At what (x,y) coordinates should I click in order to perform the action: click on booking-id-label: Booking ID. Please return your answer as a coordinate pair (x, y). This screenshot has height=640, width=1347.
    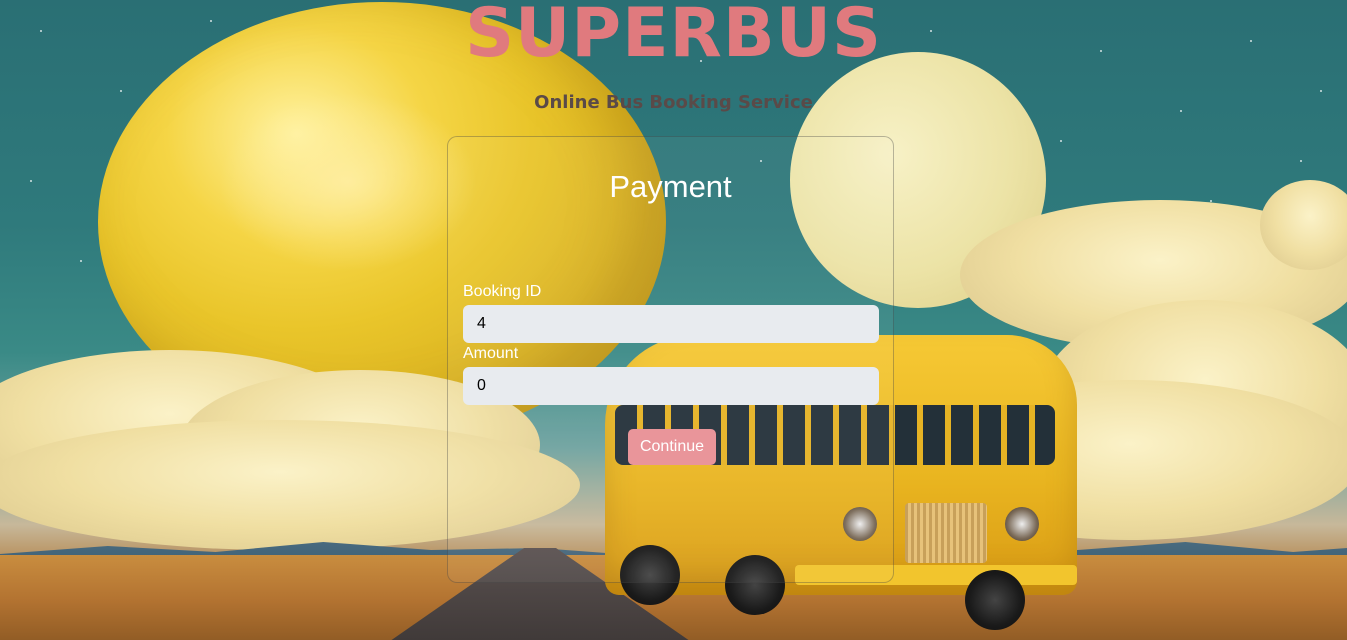
    Looking at the image, I should click on (502, 291).